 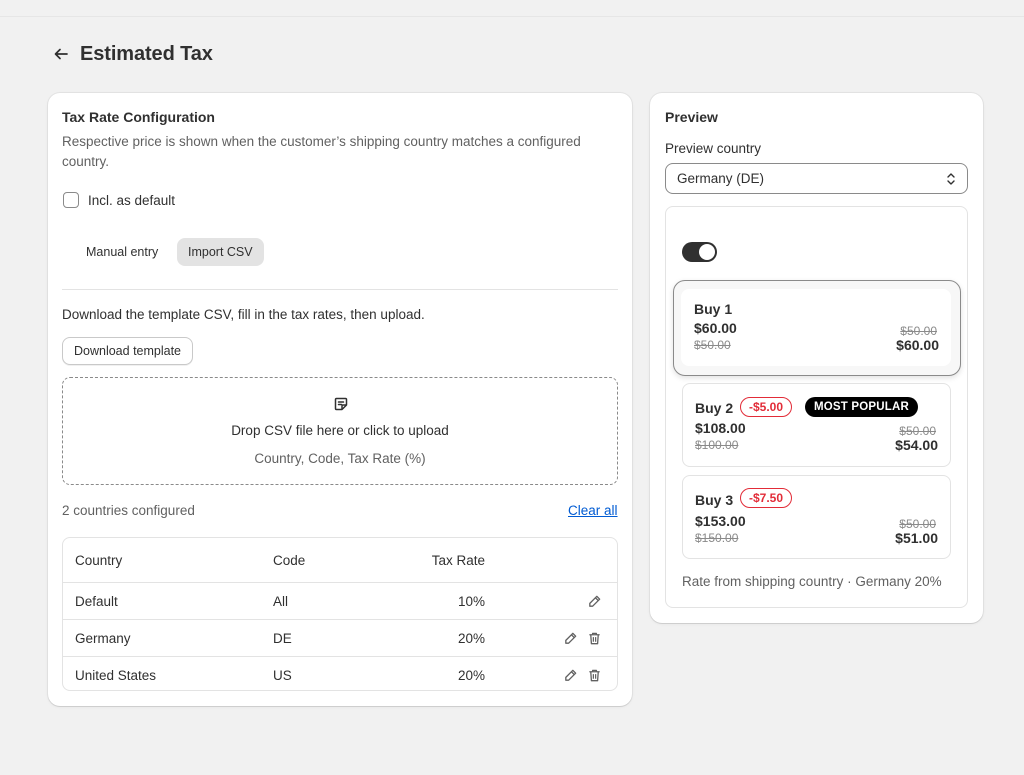 I want to click on offer-title: Buy 1, so click(x=713, y=309).